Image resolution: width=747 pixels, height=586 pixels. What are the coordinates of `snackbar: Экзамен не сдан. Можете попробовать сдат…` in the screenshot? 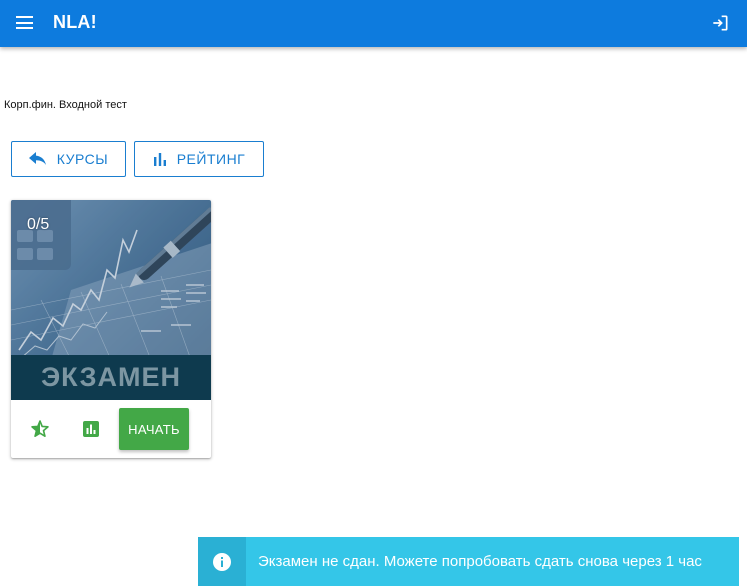 It's located at (468, 561).